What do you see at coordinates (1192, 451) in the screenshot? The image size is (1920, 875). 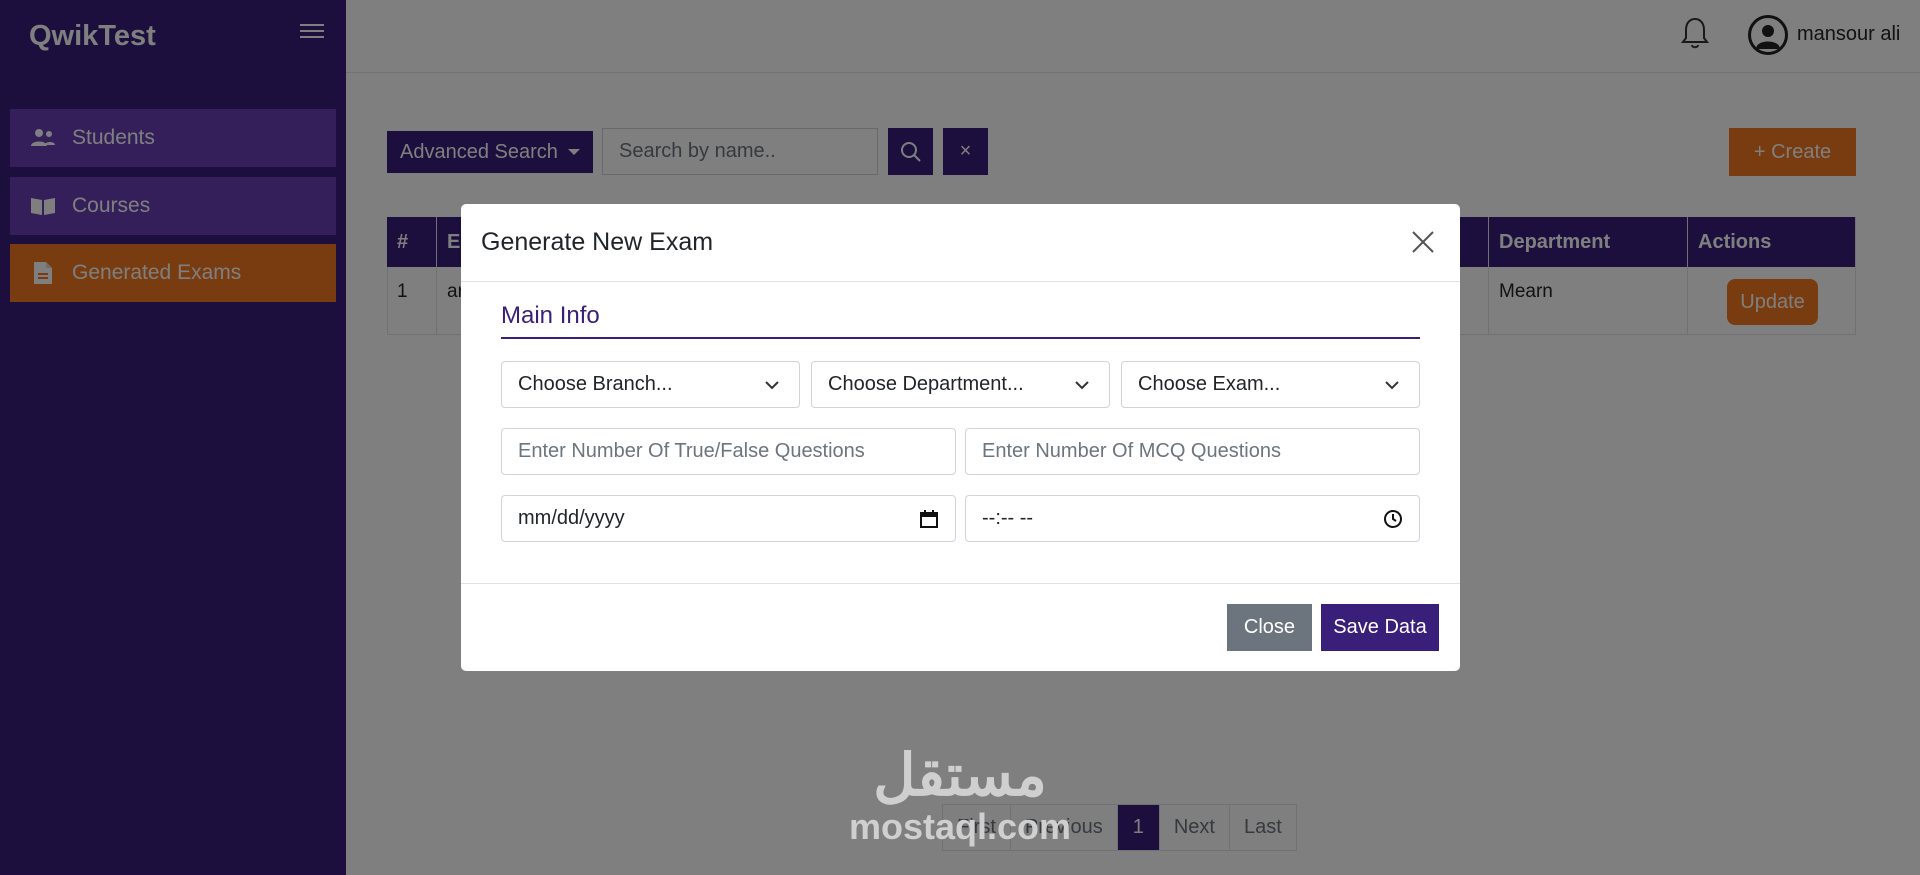 I see `mcq-count-input: Enter Number Of MCQ Questions` at bounding box center [1192, 451].